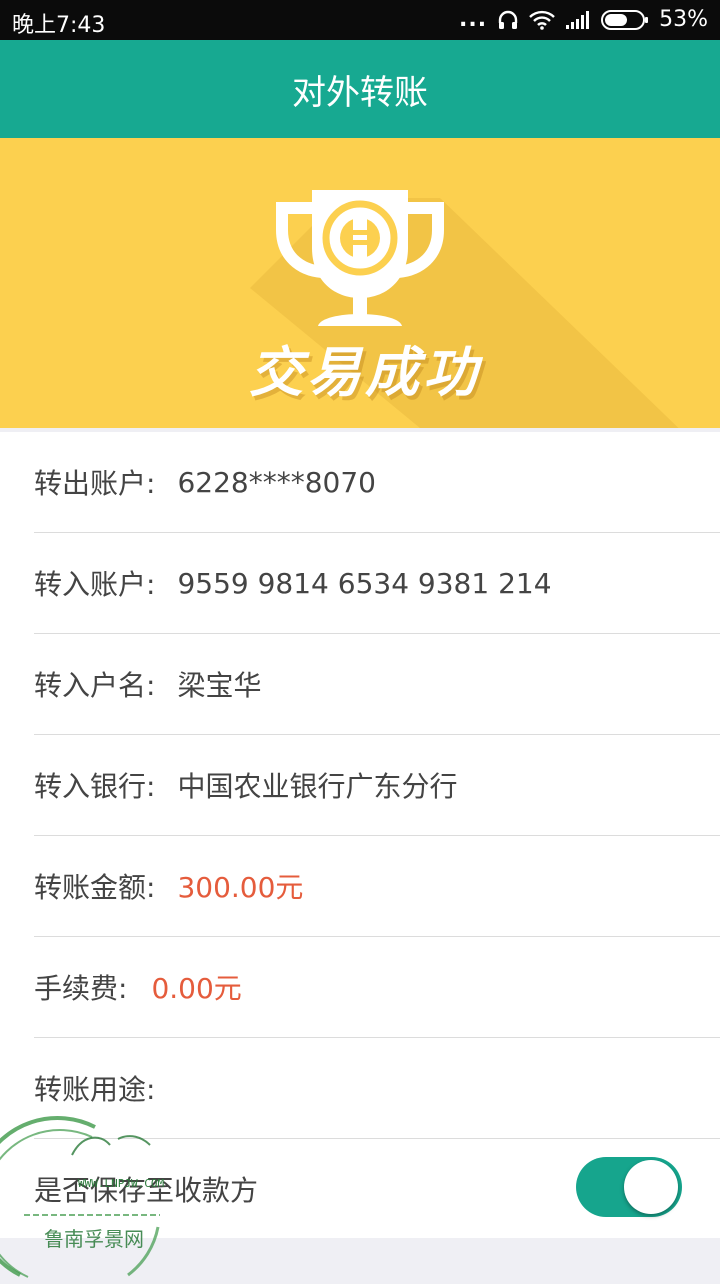  What do you see at coordinates (240, 887) in the screenshot?
I see `amount-value: 300.00元` at bounding box center [240, 887].